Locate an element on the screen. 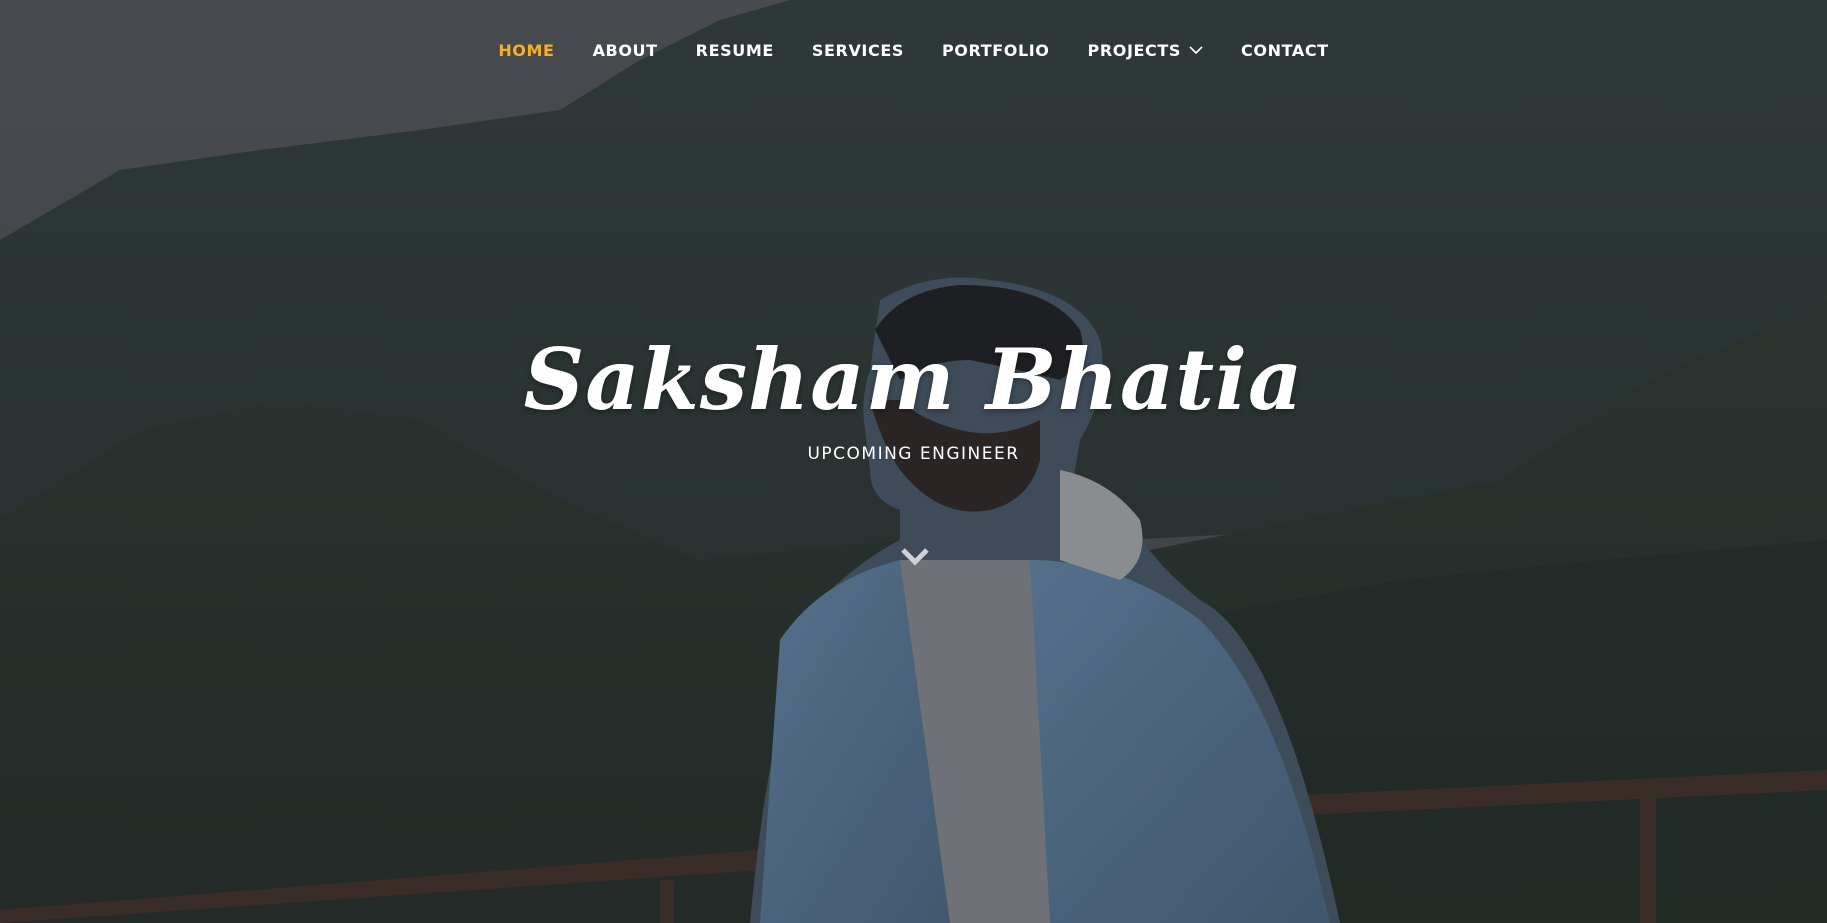 This screenshot has width=1827, height=923. nav-item-about: ABOUT is located at coordinates (625, 50).